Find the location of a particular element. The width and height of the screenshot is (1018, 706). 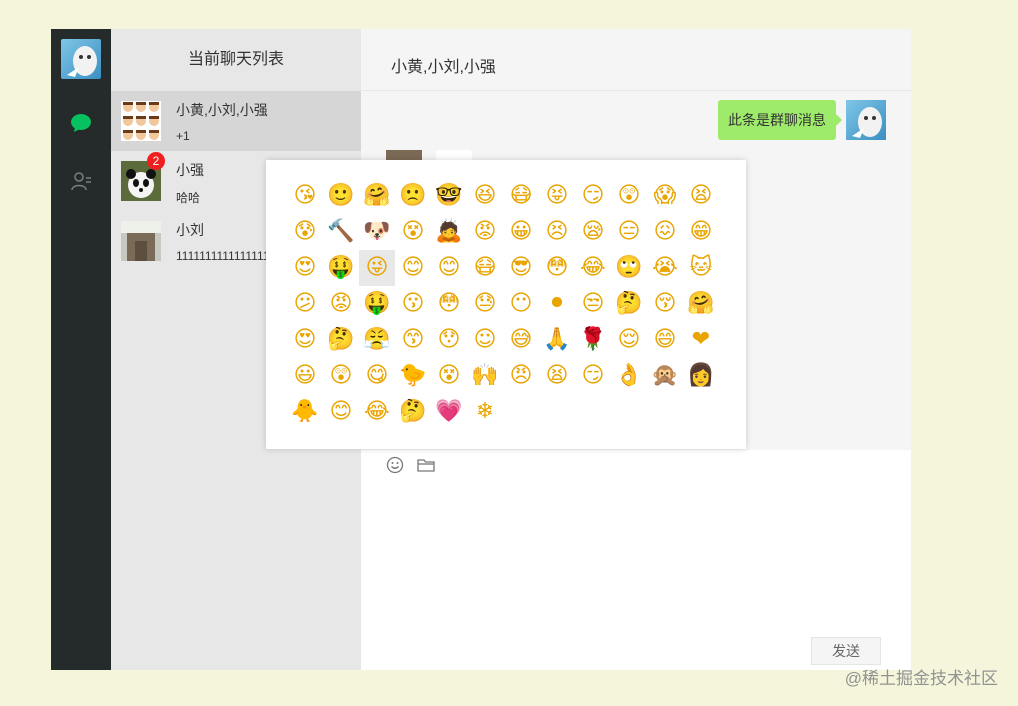

conversation-list-title: 当前聊天列表 is located at coordinates (235, 59).